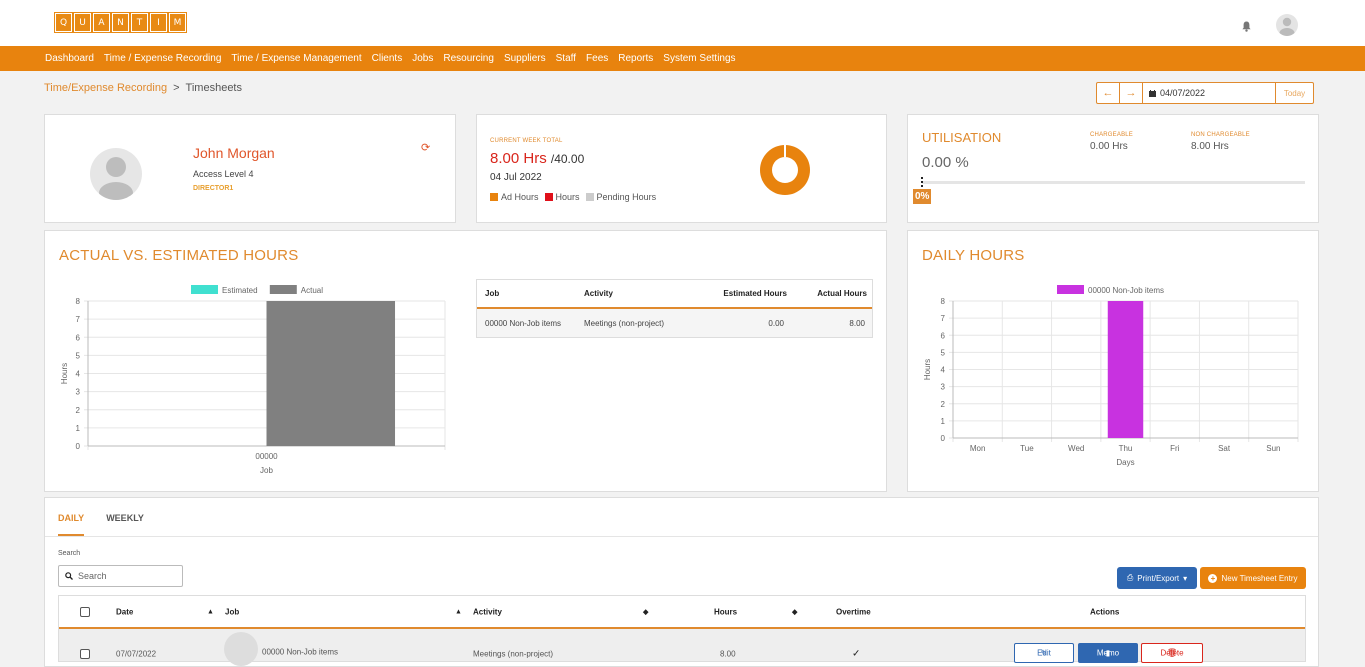 Image resolution: width=1365 pixels, height=667 pixels. What do you see at coordinates (1109, 146) in the screenshot?
I see `chargeable-value: 0.00 Hrs` at bounding box center [1109, 146].